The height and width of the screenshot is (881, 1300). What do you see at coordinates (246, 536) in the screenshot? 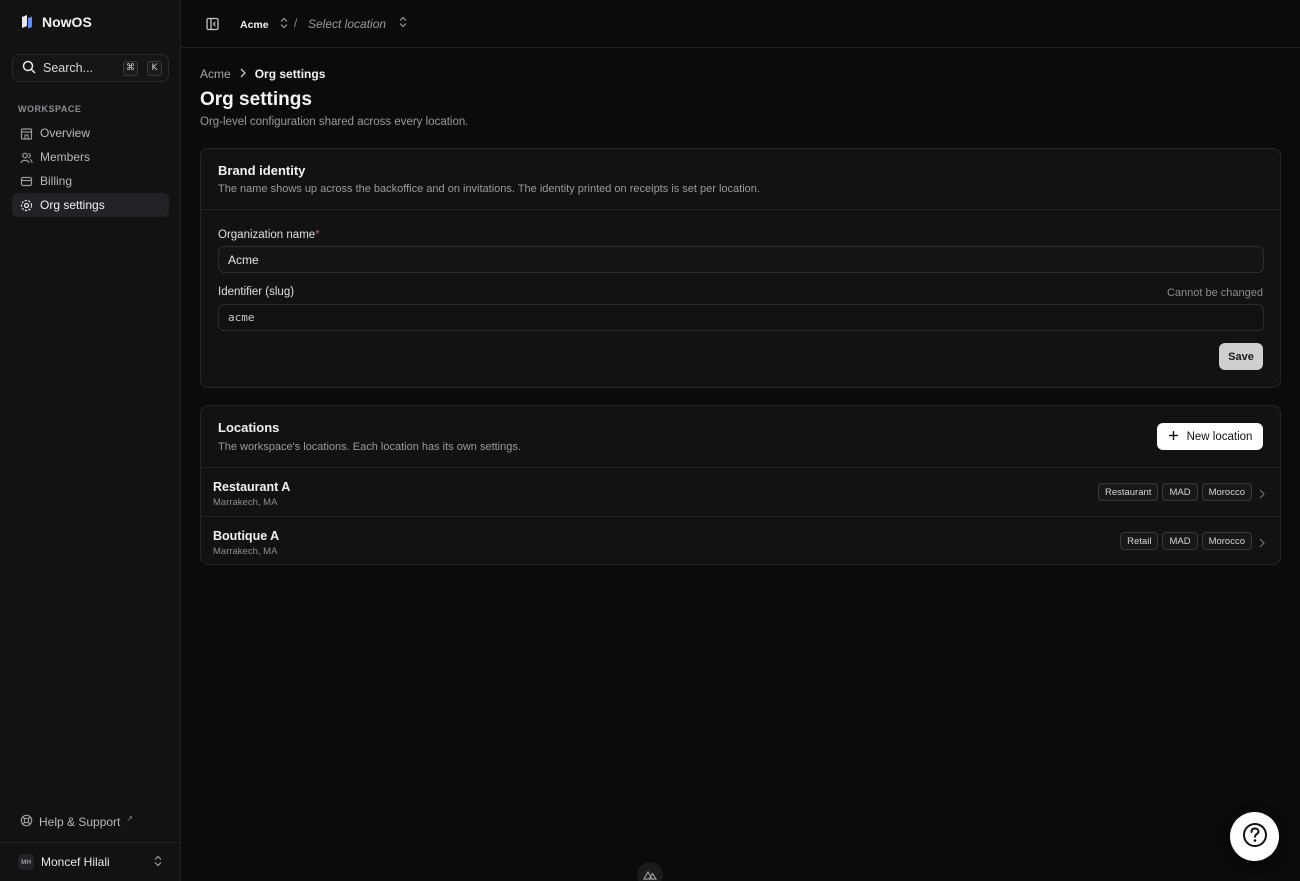
I see `location-name: Boutique A` at bounding box center [246, 536].